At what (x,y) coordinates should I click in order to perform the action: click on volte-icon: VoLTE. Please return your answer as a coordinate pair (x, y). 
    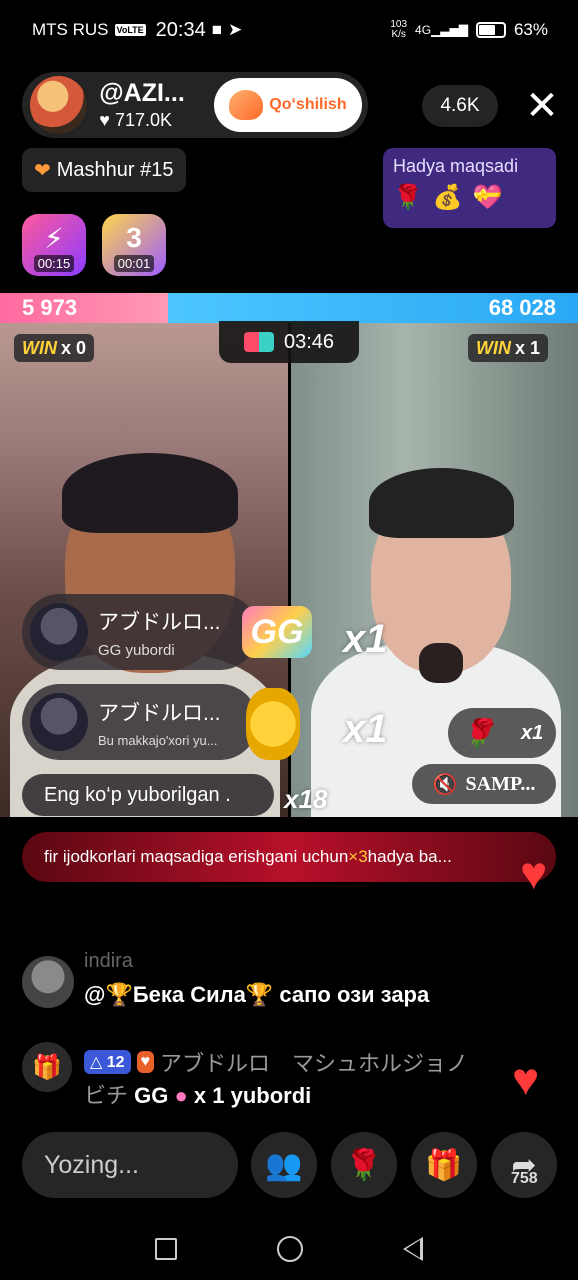
    Looking at the image, I should click on (130, 30).